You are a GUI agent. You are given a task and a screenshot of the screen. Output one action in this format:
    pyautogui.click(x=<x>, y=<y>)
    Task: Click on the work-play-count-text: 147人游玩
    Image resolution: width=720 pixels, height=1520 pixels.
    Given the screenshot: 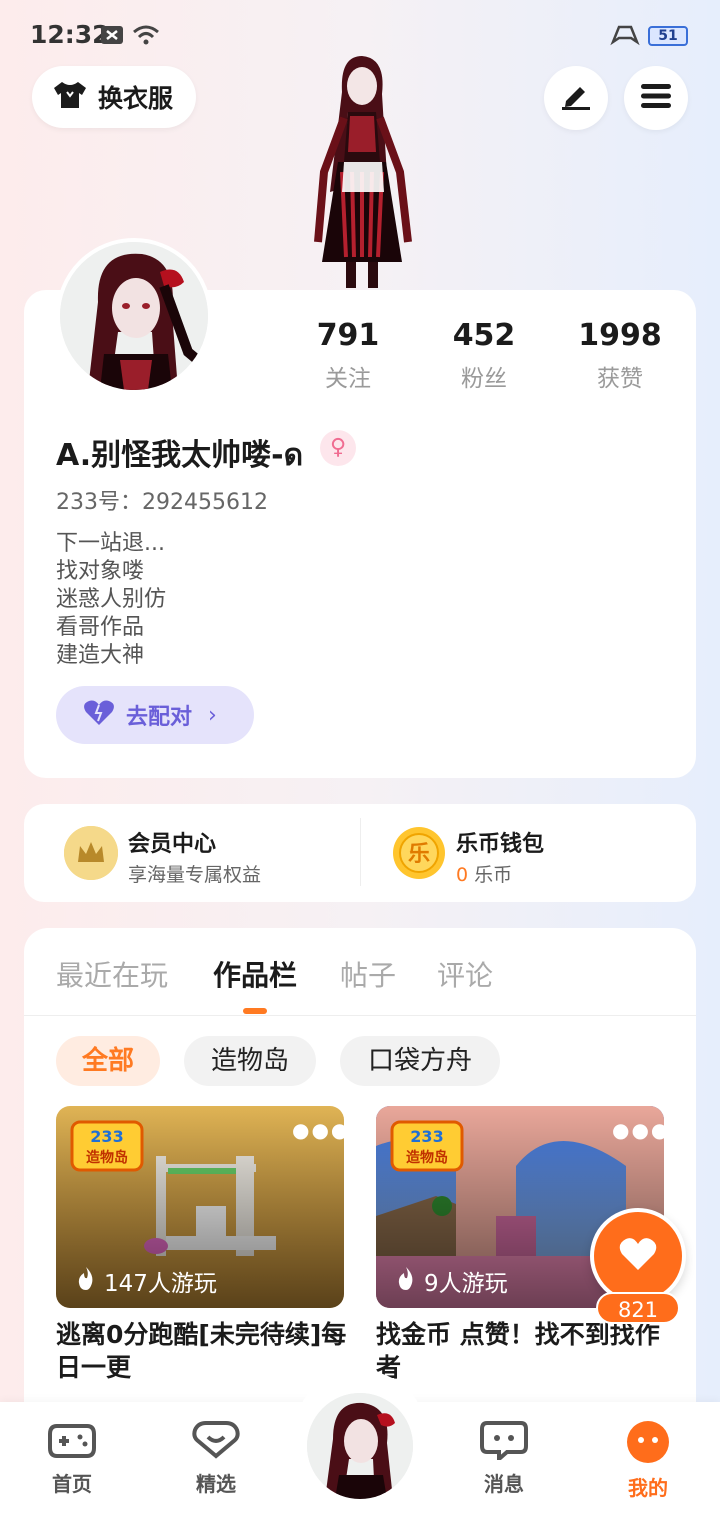 What is the action you would take?
    pyautogui.click(x=160, y=1284)
    